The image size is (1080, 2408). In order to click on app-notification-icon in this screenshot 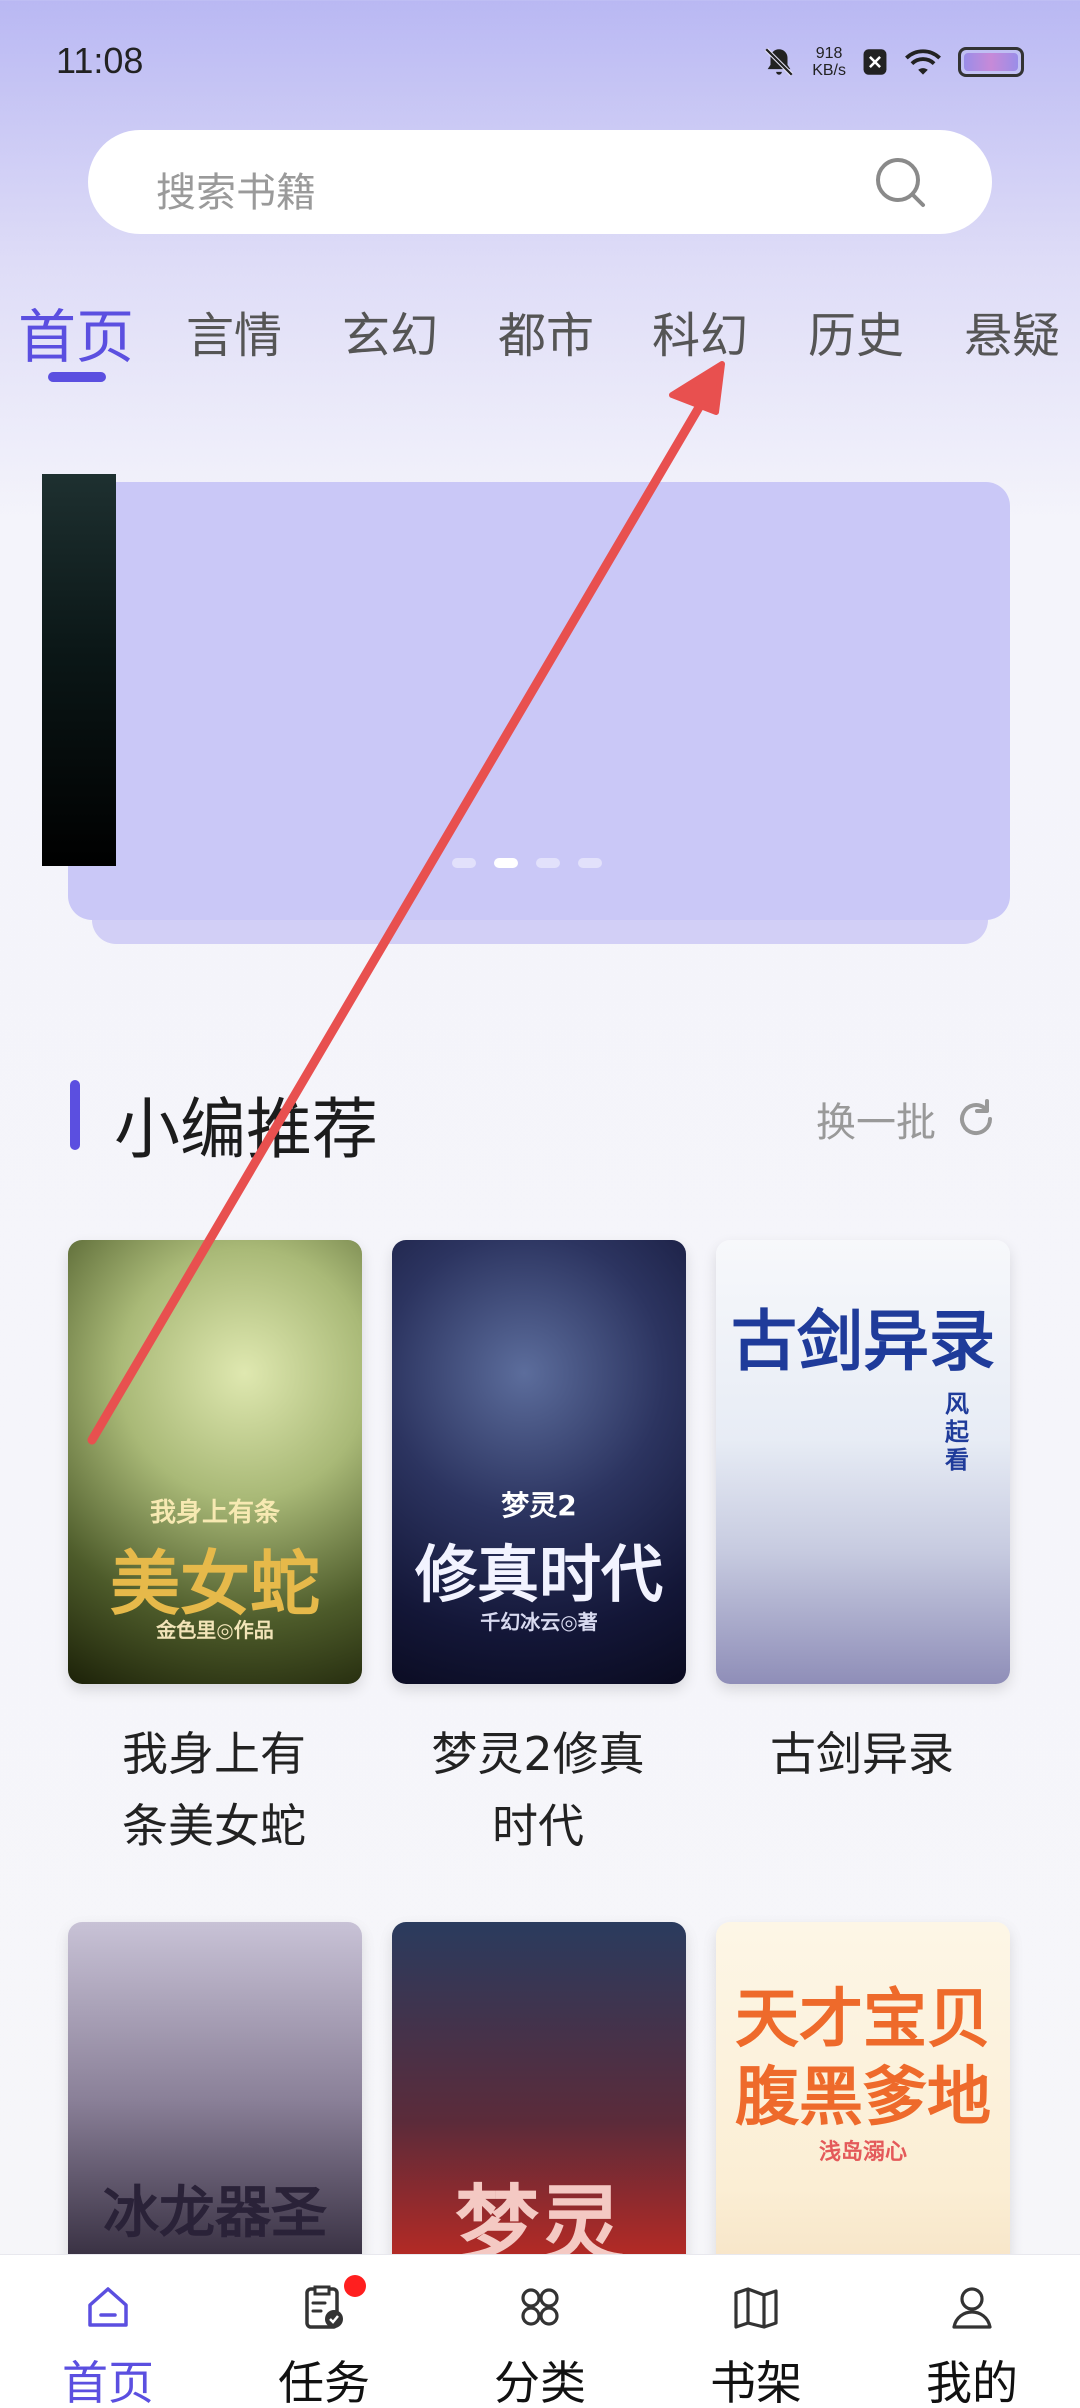, I will do `click(875, 62)`.